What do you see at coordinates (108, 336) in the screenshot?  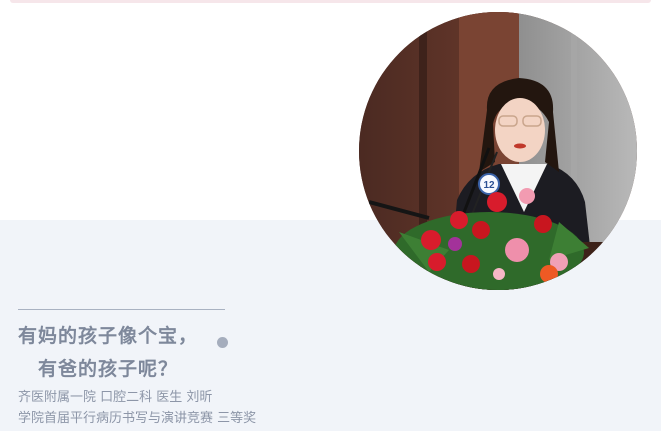 I see `headline-line-1: 有妈的孩子像个宝，` at bounding box center [108, 336].